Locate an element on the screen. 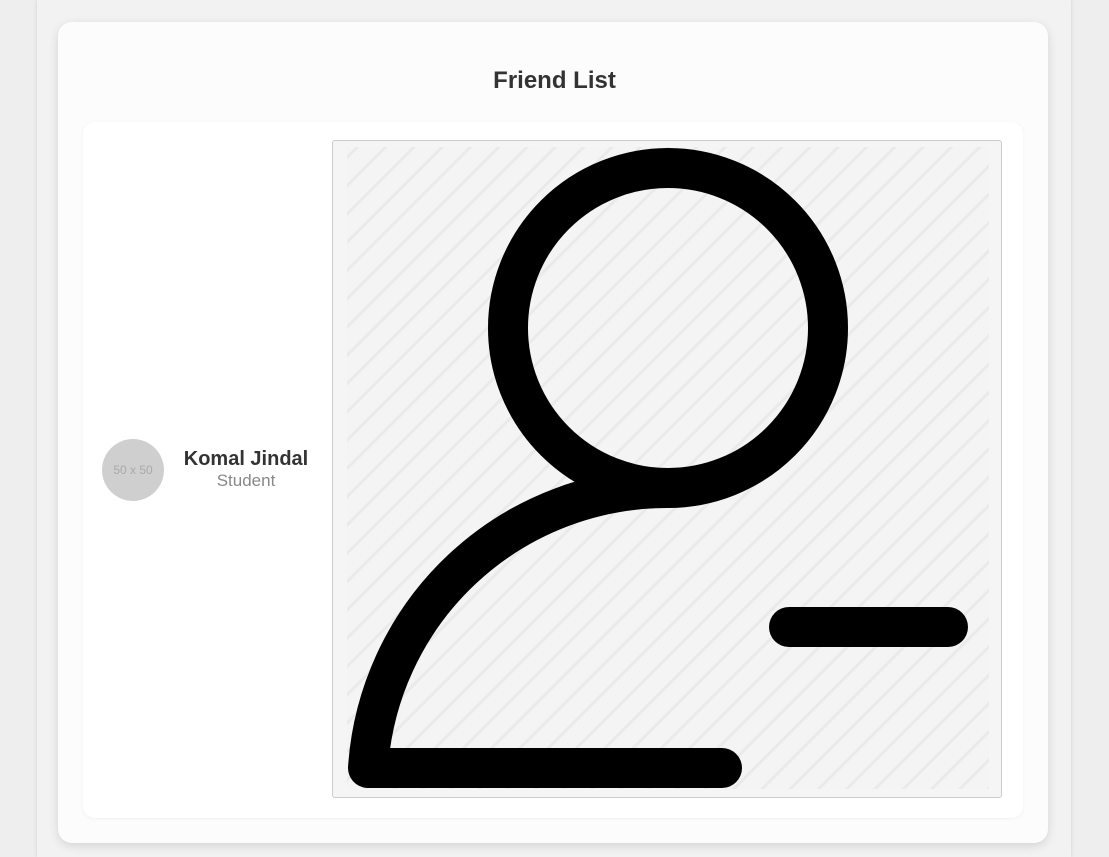  friend-name: Komal Jindal is located at coordinates (246, 459).